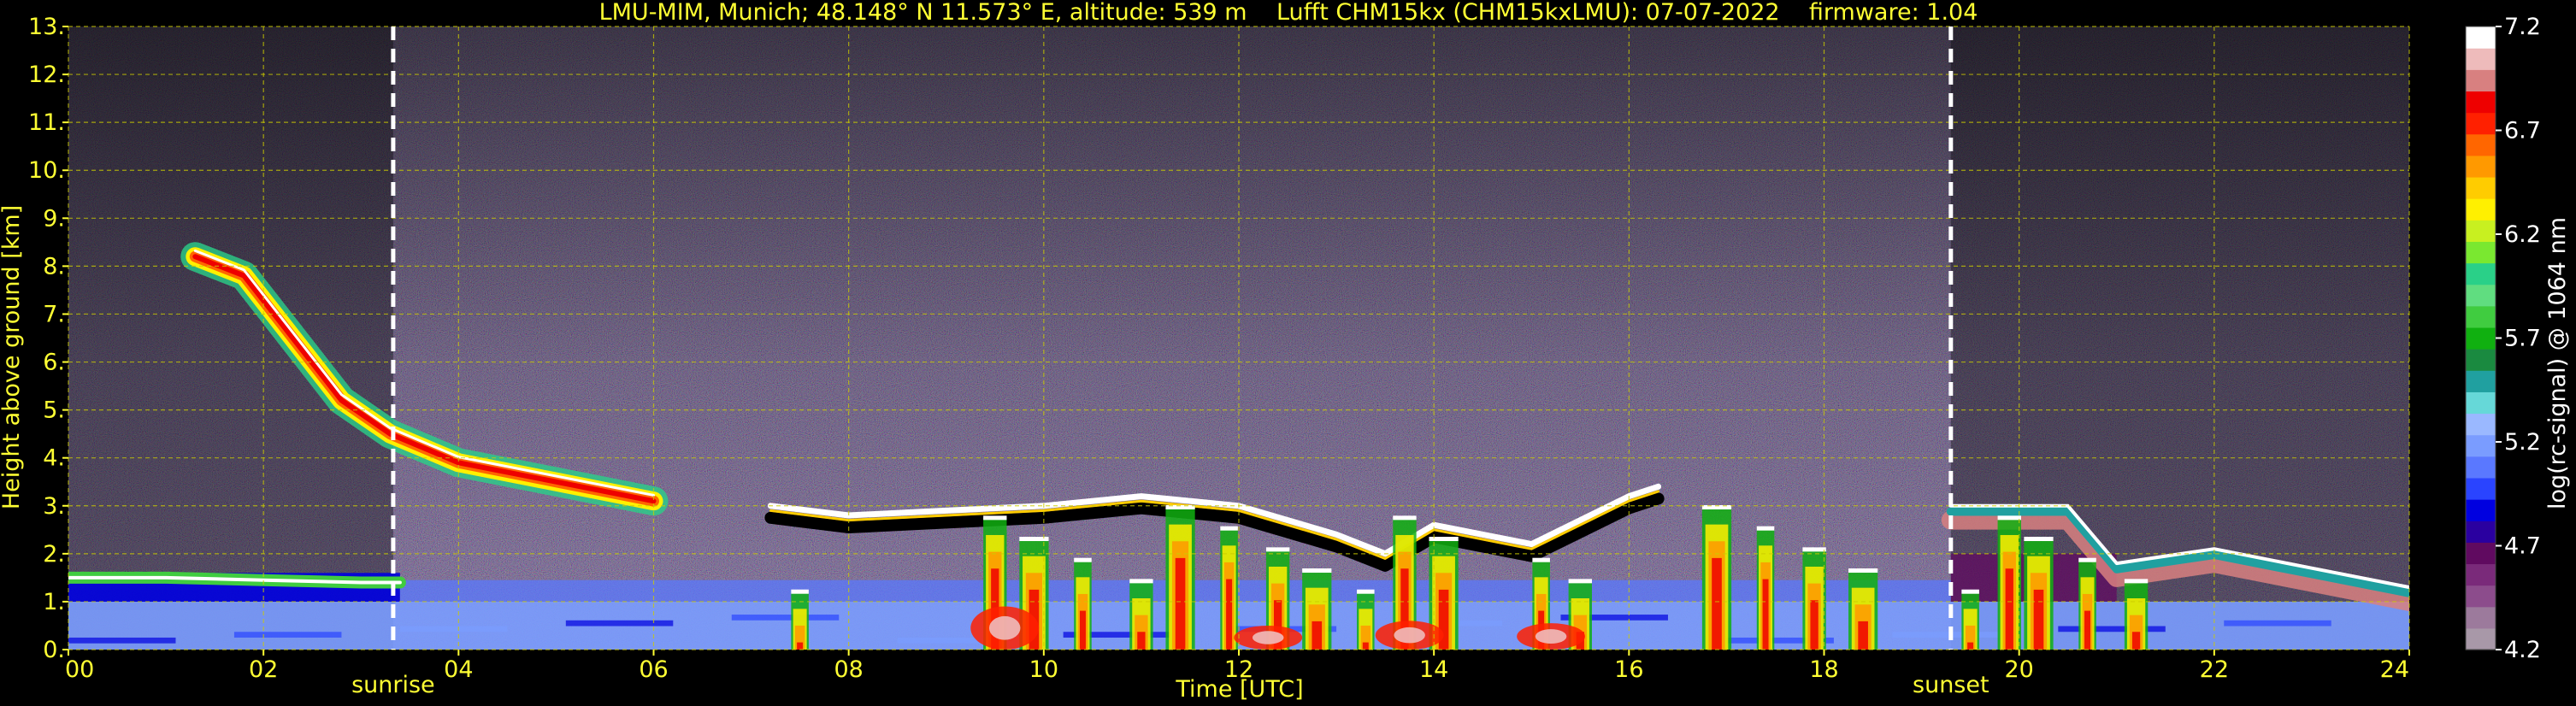  I want to click on y-tick-label: 8., so click(54, 266).